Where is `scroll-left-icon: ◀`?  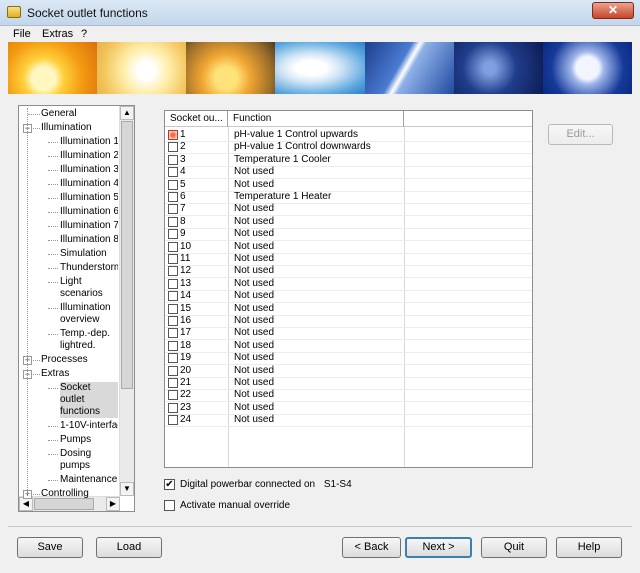 scroll-left-icon: ◀ is located at coordinates (26, 504).